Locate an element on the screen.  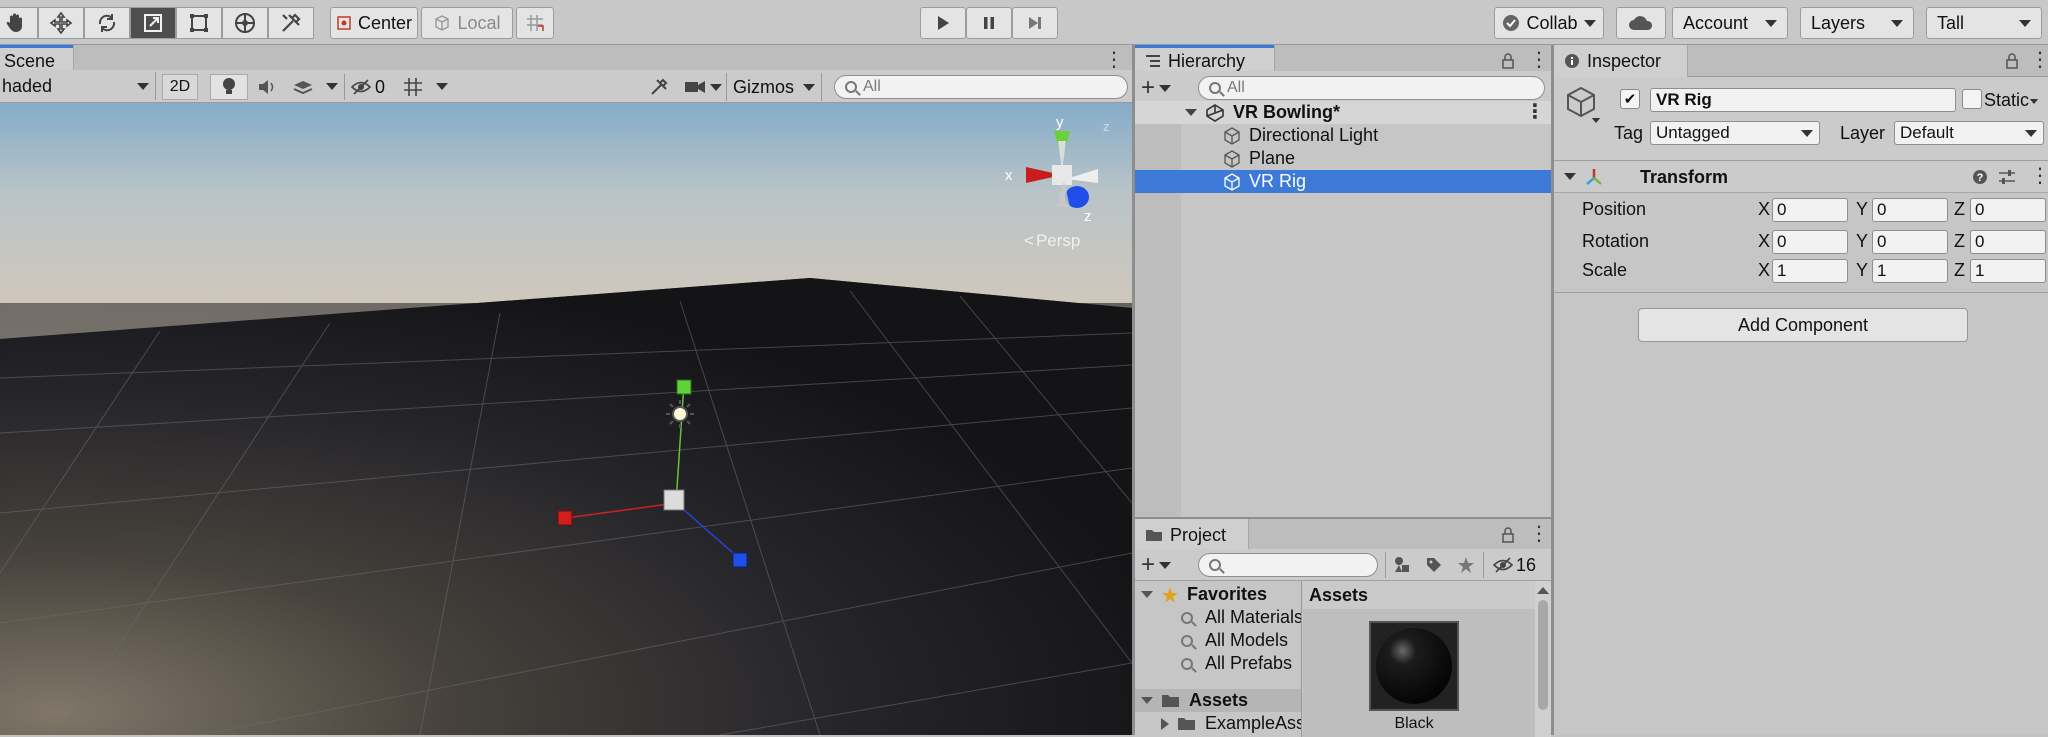
scene-tools-button is located at coordinates (659, 87).